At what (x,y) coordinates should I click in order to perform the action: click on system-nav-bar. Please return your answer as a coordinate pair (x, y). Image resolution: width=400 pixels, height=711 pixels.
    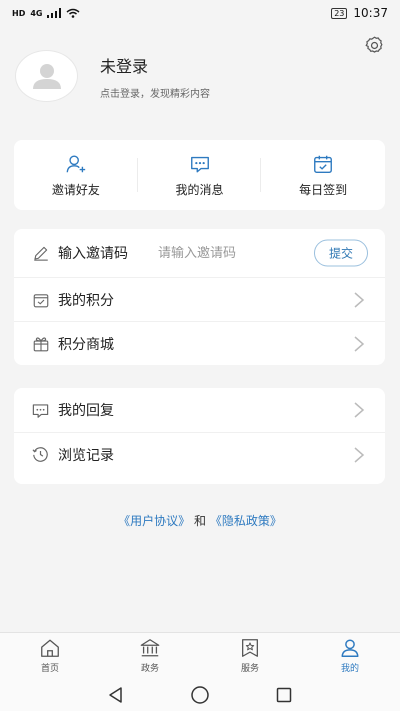
    Looking at the image, I should click on (200, 694).